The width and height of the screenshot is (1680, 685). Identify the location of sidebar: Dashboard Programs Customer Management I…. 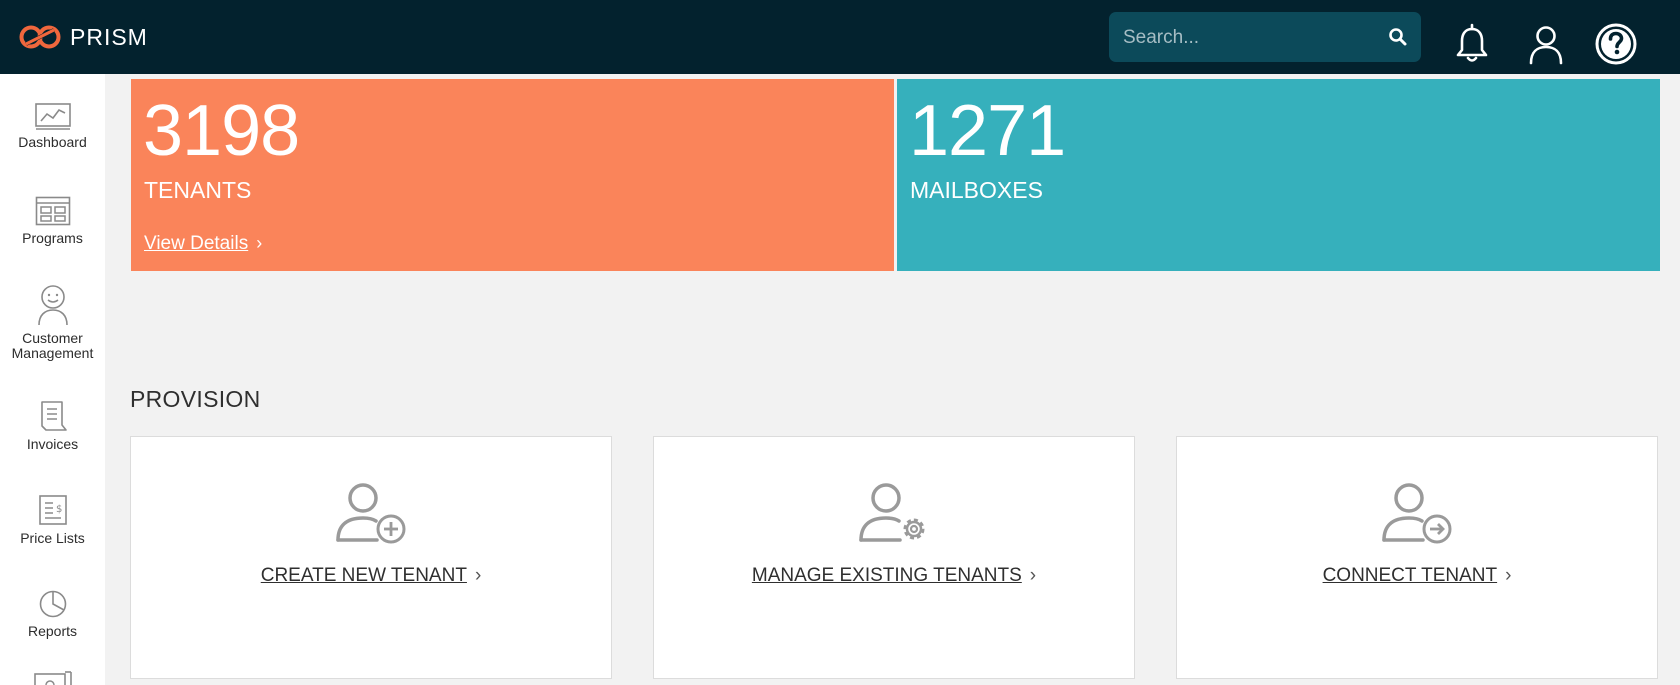
(52, 379).